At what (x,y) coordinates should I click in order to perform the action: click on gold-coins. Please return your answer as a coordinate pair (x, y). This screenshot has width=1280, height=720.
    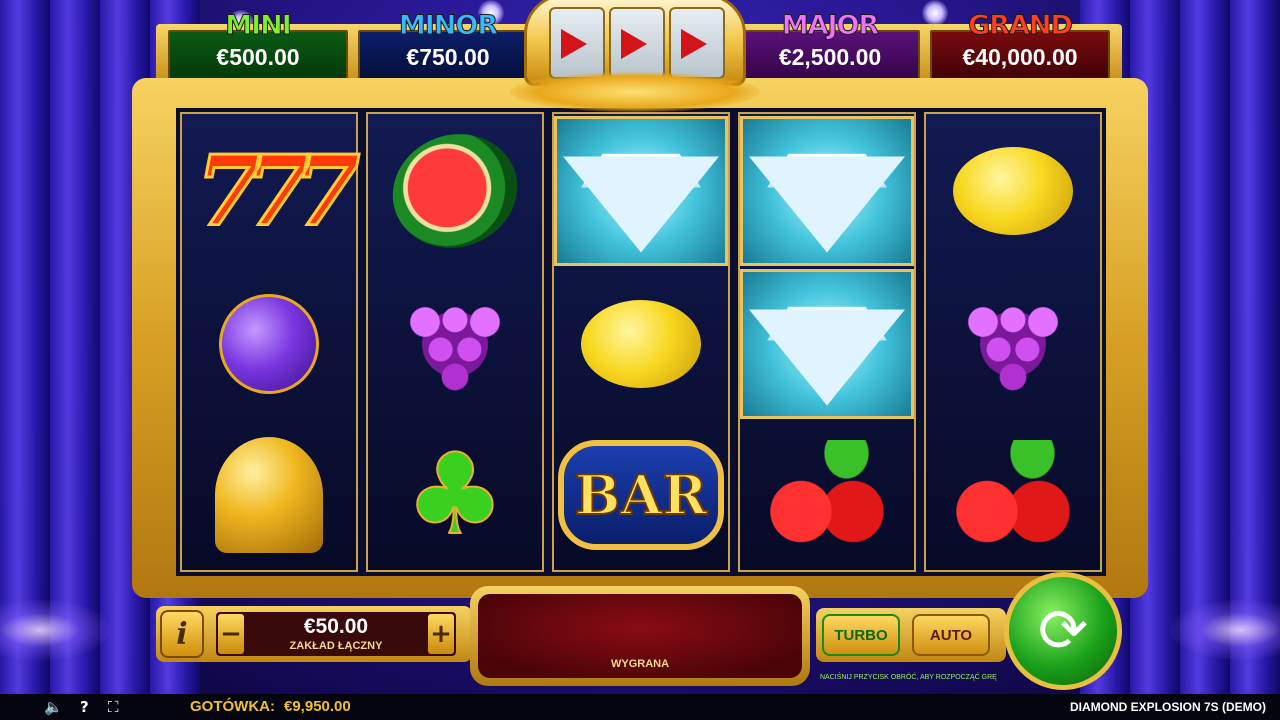
    Looking at the image, I should click on (635, 92).